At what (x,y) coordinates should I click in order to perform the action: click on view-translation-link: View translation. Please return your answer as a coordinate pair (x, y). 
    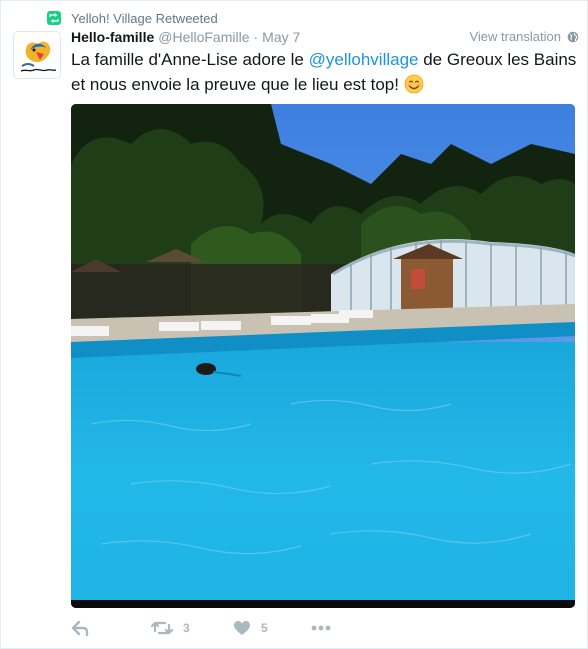
    Looking at the image, I should click on (524, 36).